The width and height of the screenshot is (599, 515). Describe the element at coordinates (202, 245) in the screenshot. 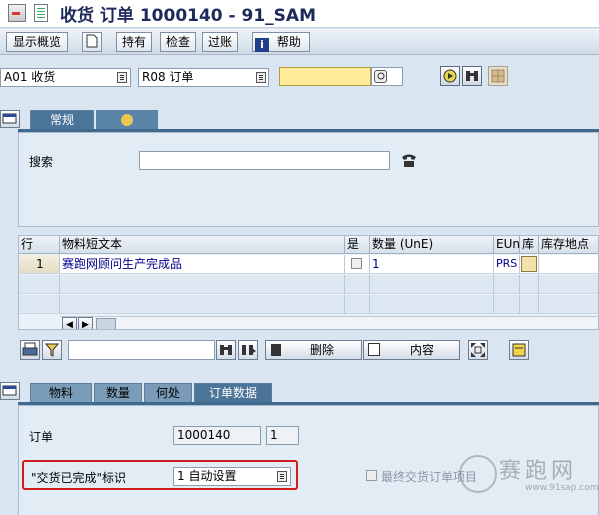

I see `column-header-material-text: 物料短文本` at that location.